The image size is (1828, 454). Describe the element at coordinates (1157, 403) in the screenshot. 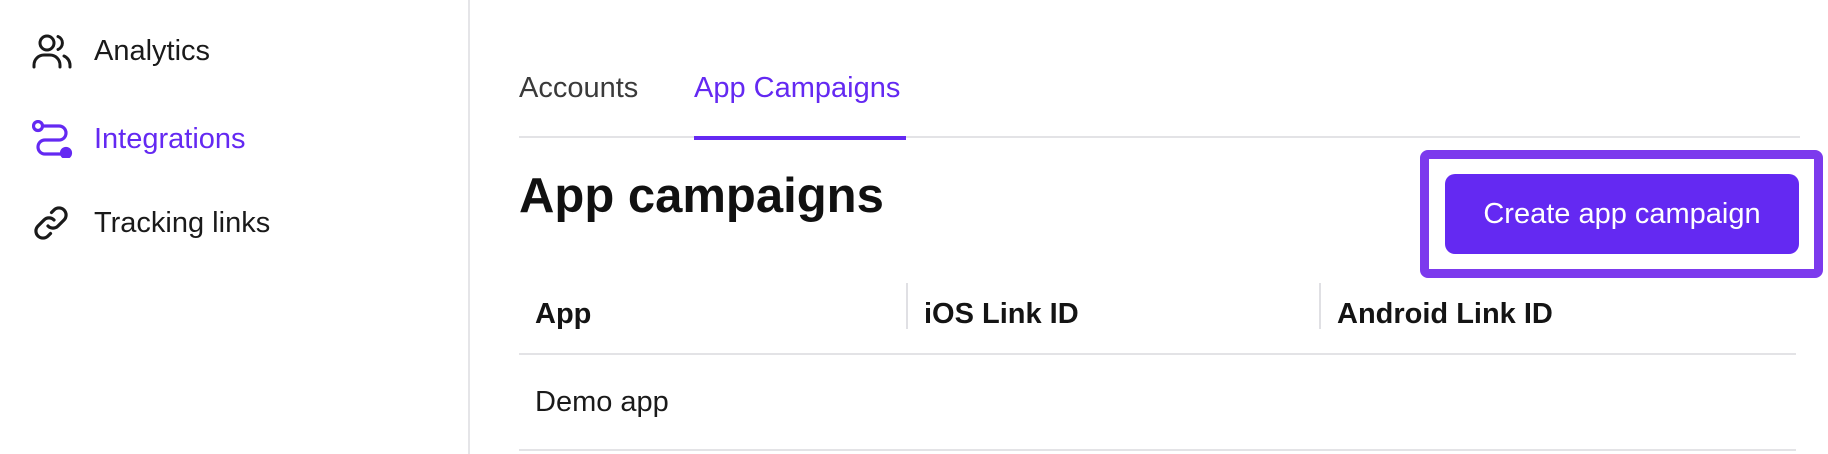

I see `table-row: Demo app` at that location.